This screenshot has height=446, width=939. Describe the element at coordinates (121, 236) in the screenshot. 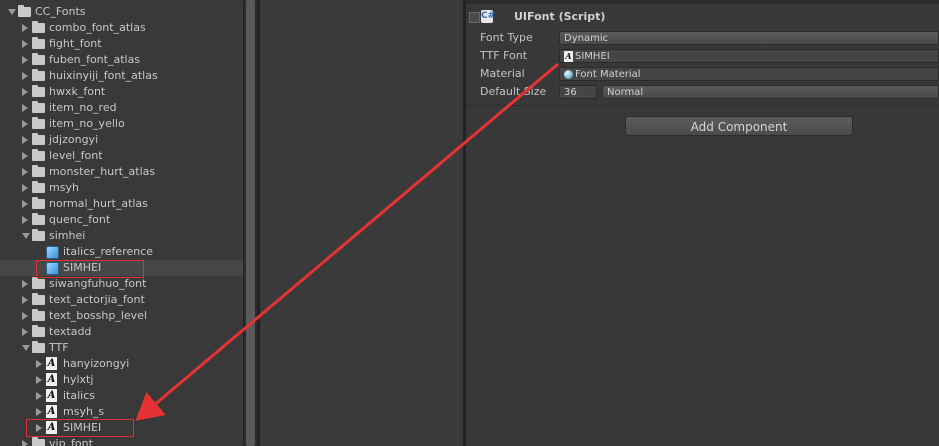

I see `project-folder-row: simhei` at that location.